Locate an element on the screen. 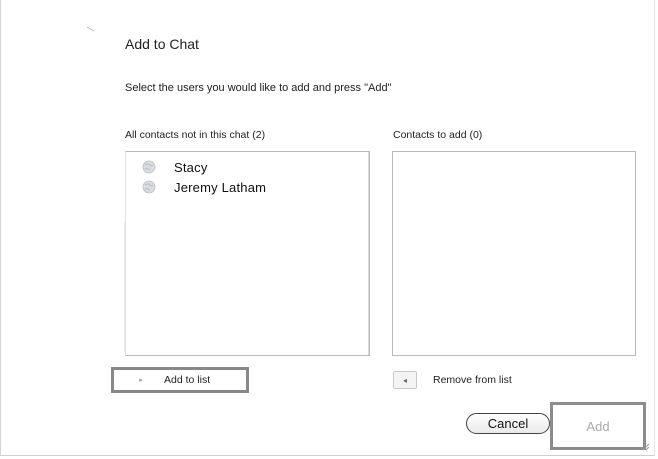 The height and width of the screenshot is (459, 658). arrow-right-icon: ▸ is located at coordinates (141, 380).